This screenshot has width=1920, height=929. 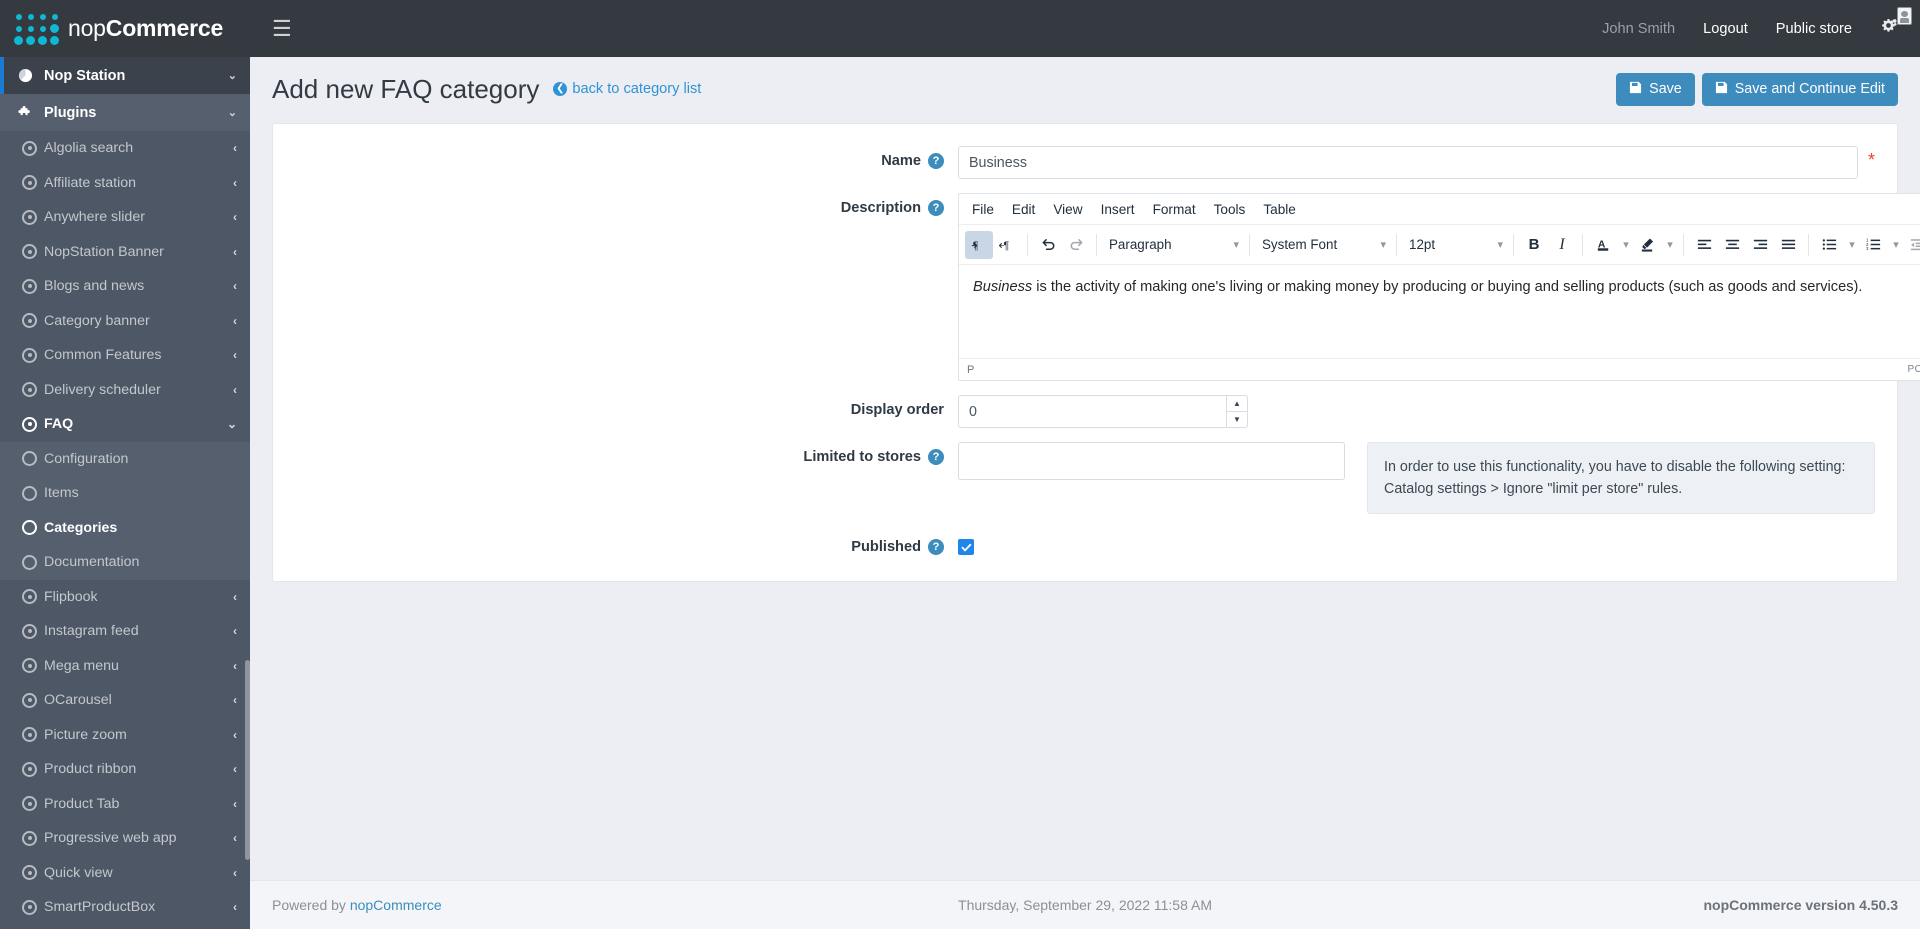 What do you see at coordinates (125, 251) in the screenshot?
I see `sidebar-item-nopstation-banner: NopStation Banner ‹` at bounding box center [125, 251].